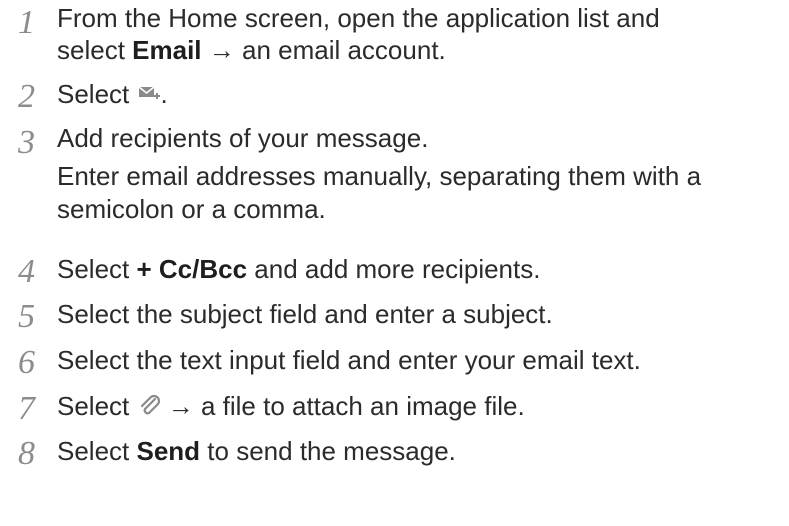  What do you see at coordinates (26, 142) in the screenshot?
I see `step-number: 3` at bounding box center [26, 142].